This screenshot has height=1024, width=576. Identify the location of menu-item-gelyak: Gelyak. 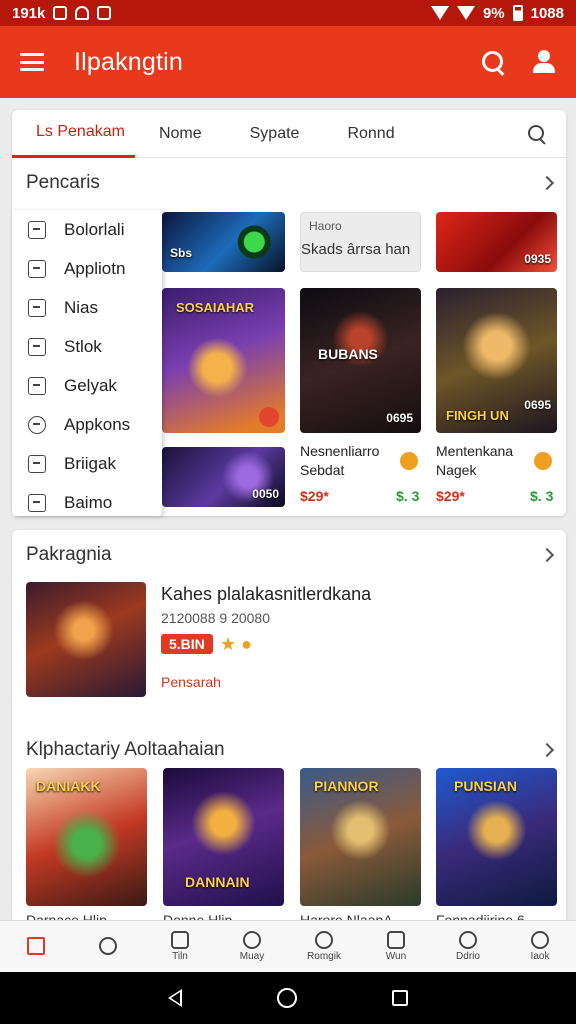
(87, 385).